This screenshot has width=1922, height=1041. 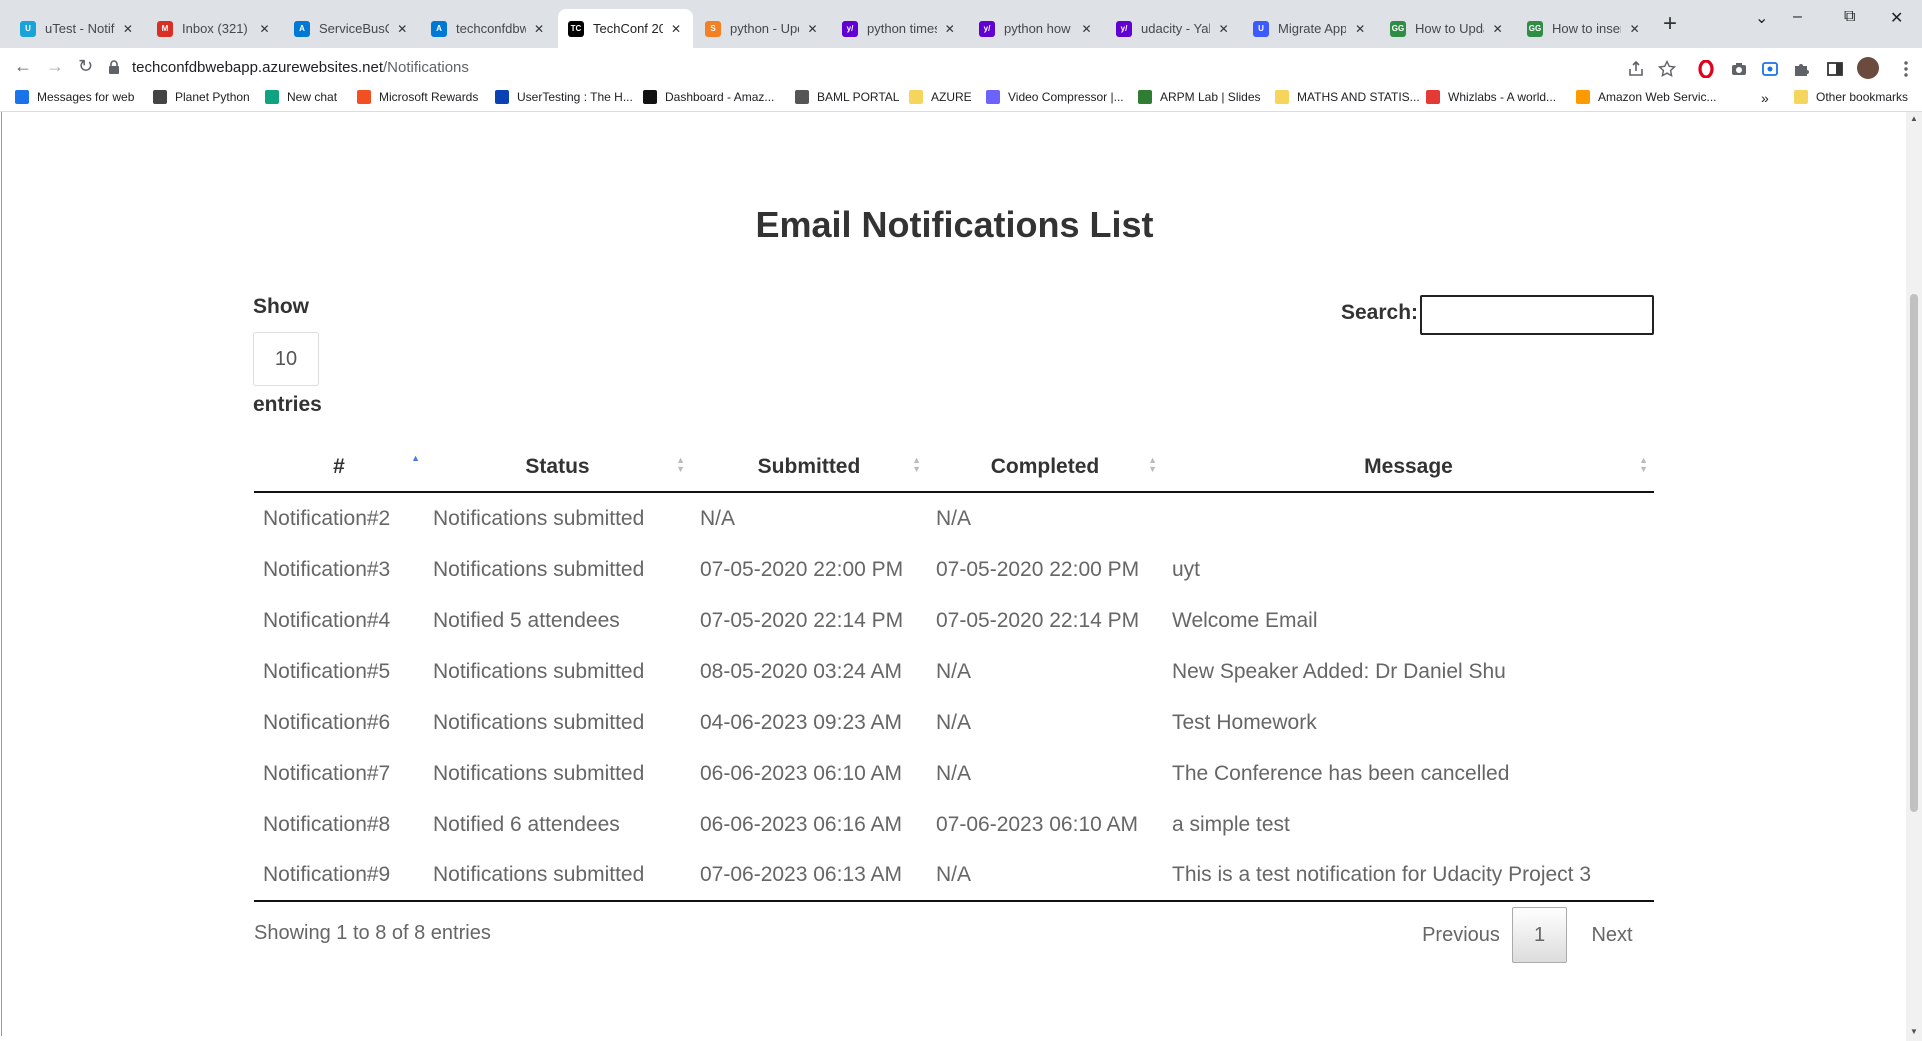 I want to click on browser-tab: y/python how t ✕, so click(x=1036, y=28).